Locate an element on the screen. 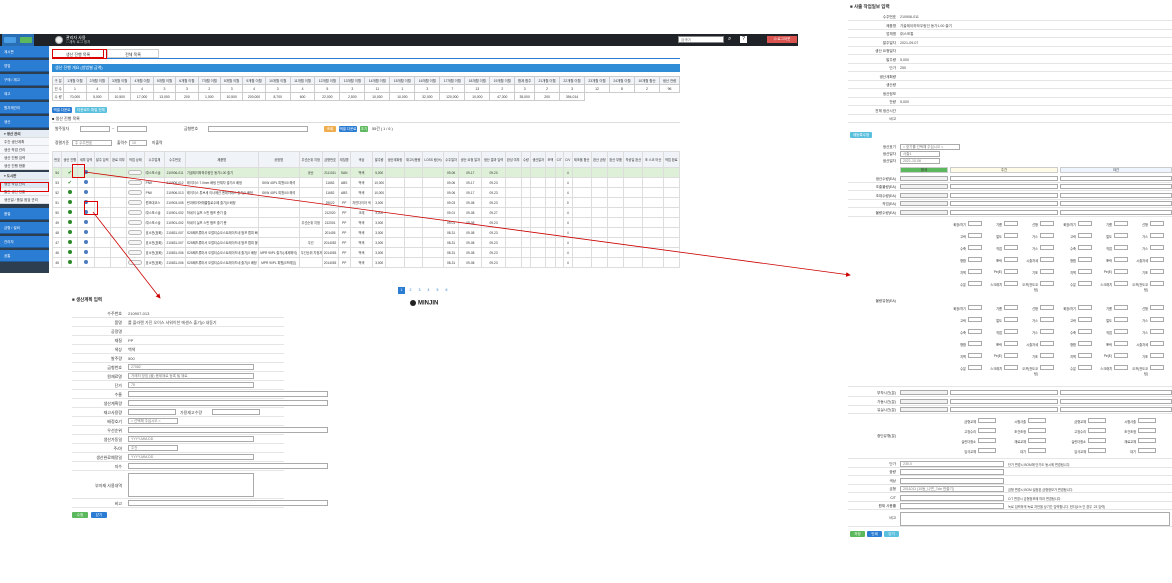 The height and width of the screenshot is (583, 1172). page-button: 6 is located at coordinates (446, 290).